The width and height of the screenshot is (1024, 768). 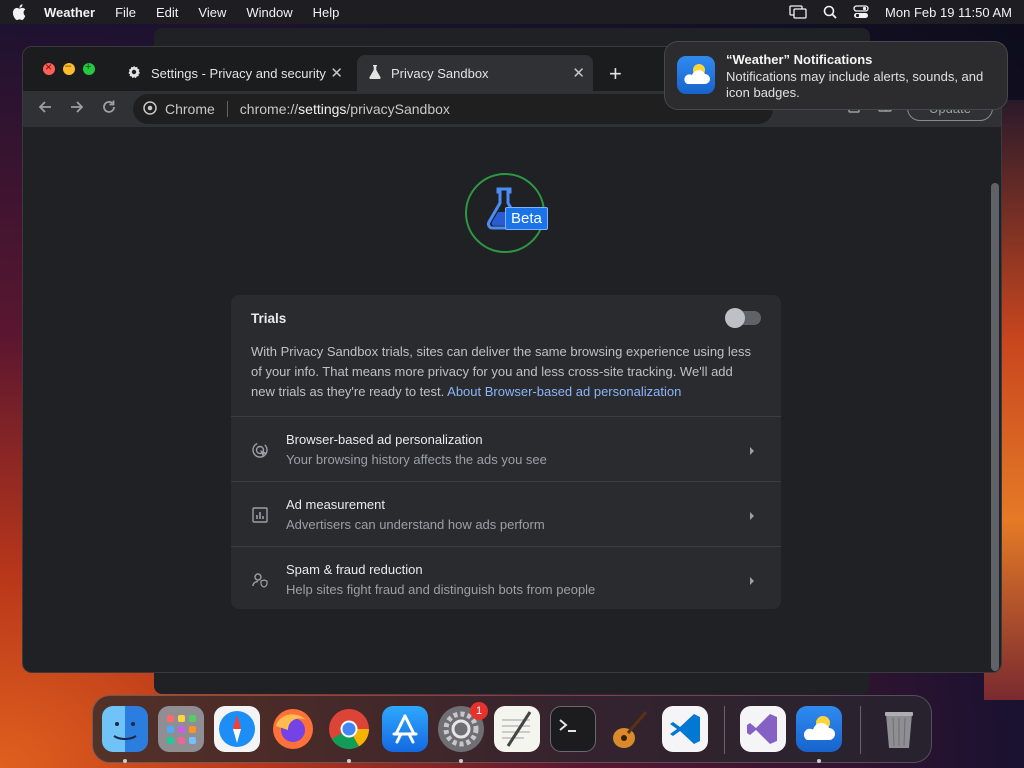 I want to click on safari-icon, so click(x=237, y=729).